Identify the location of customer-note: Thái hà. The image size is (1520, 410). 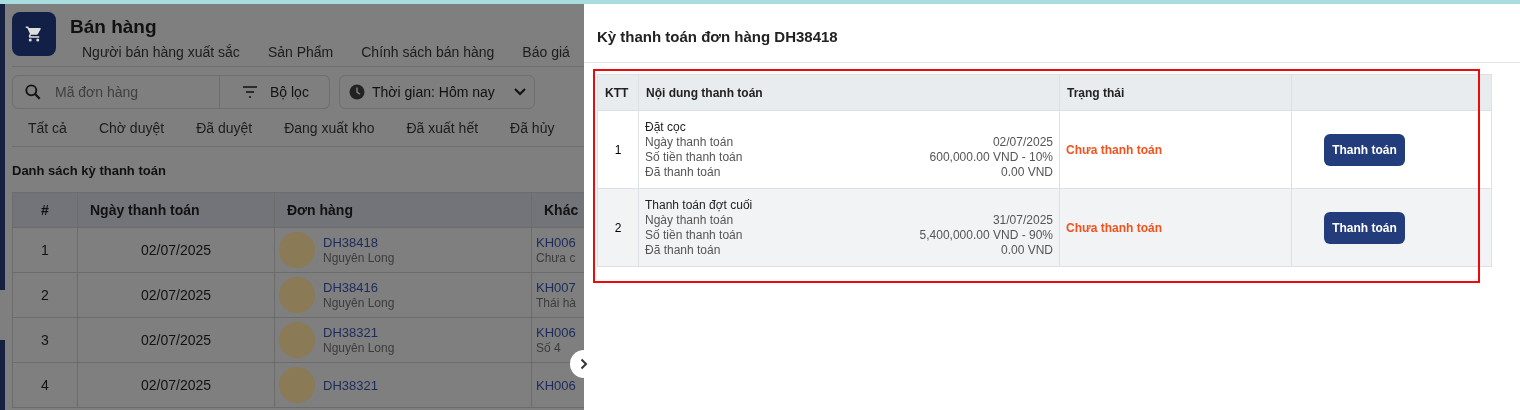
(557, 303).